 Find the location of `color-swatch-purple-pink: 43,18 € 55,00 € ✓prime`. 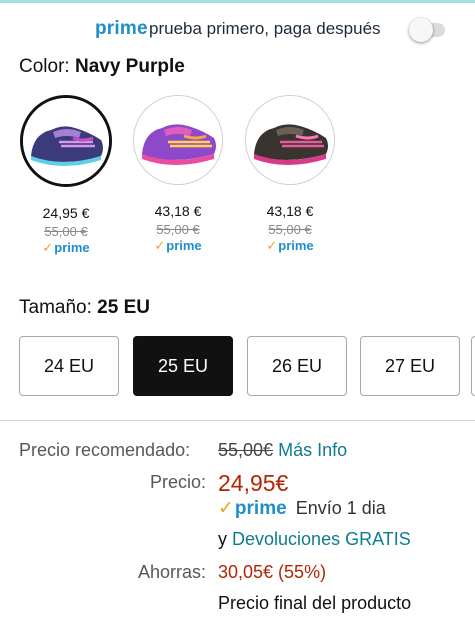

color-swatch-purple-pink: 43,18 € 55,00 € ✓prime is located at coordinates (178, 174).